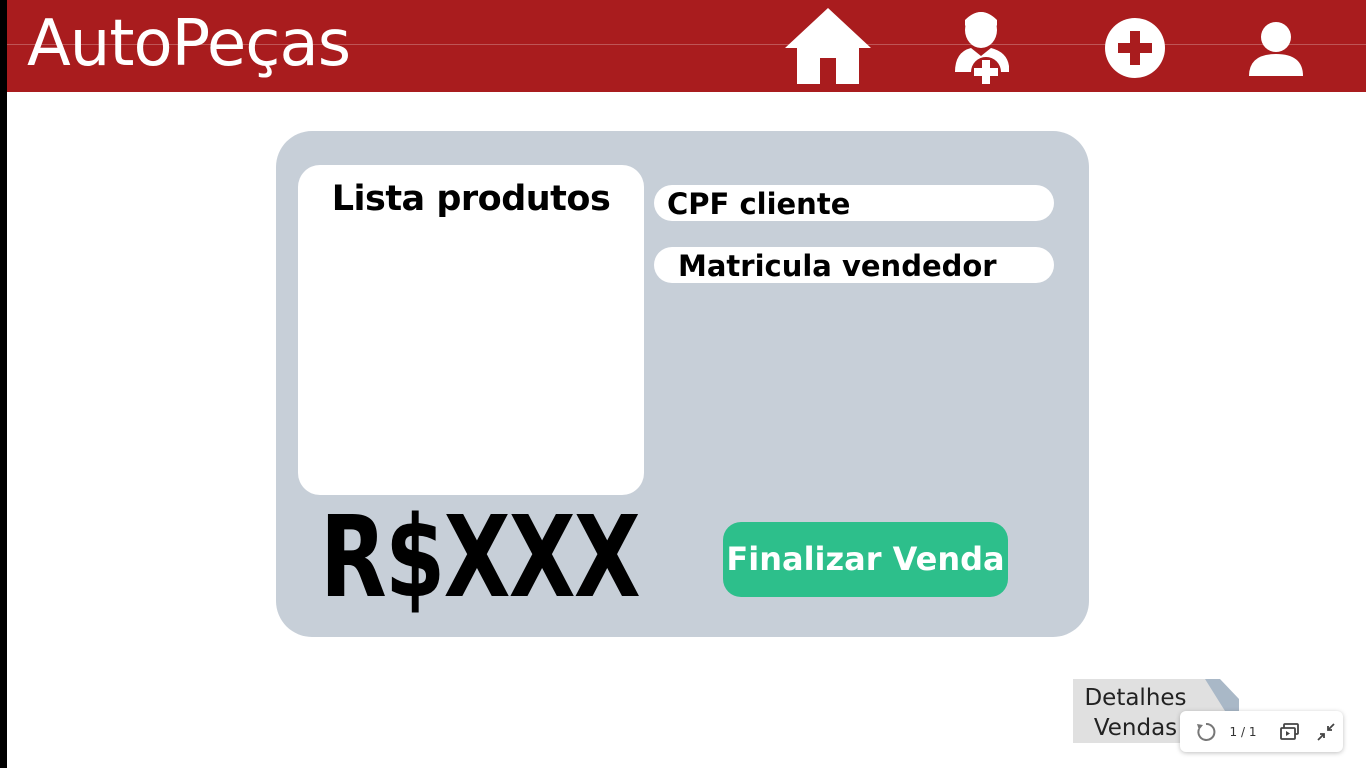 This screenshot has height=768, width=1366. I want to click on top-bar: AutoPeças, so click(686, 46).